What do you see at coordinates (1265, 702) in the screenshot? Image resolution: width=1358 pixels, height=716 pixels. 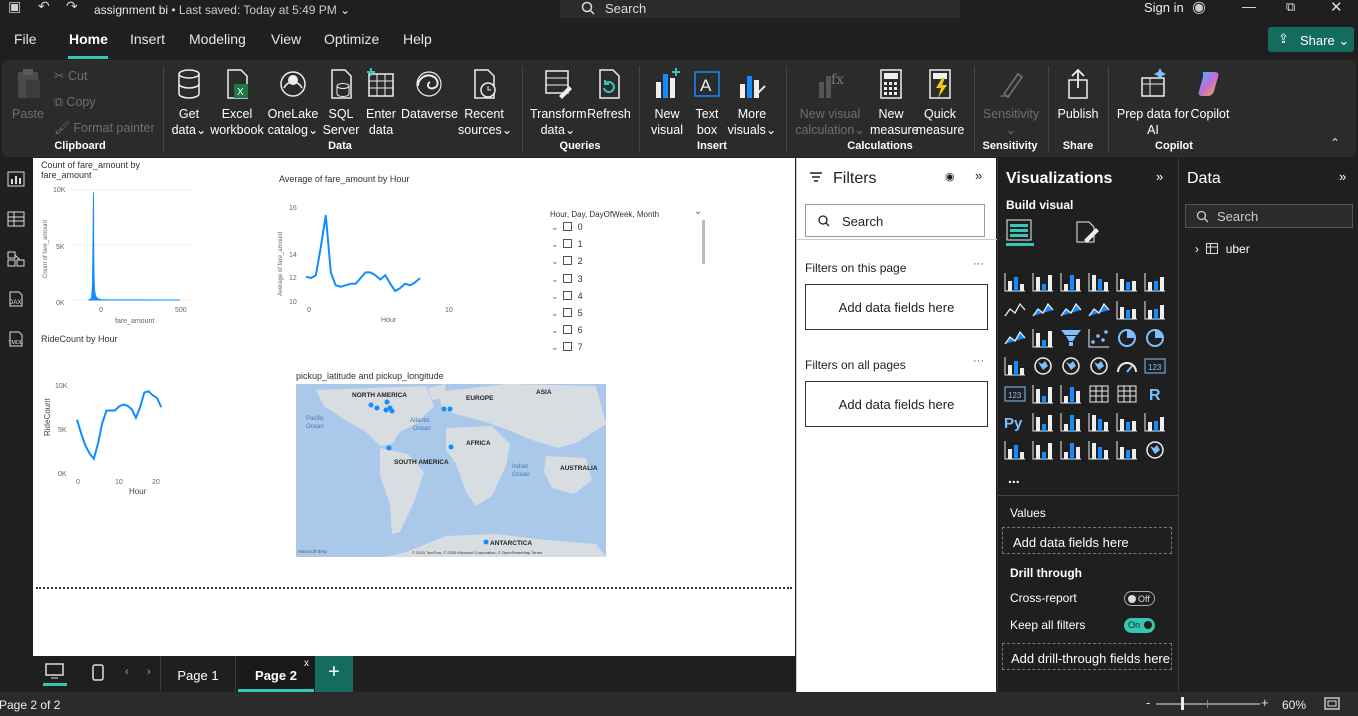 I see `zoom-in-icon: +` at bounding box center [1265, 702].